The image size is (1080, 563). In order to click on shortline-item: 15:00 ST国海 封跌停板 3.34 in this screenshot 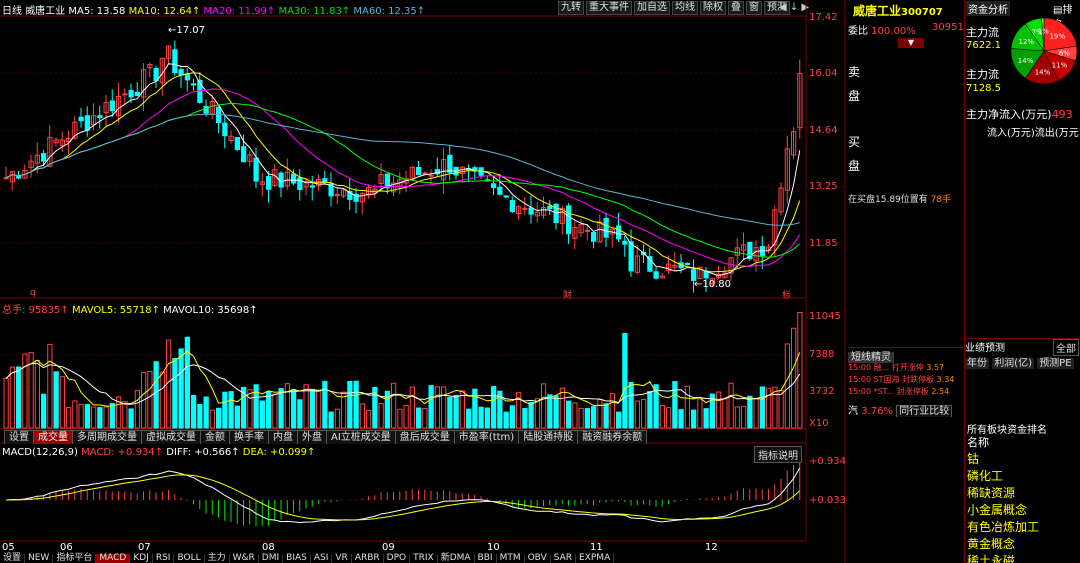, I will do `click(901, 379)`.